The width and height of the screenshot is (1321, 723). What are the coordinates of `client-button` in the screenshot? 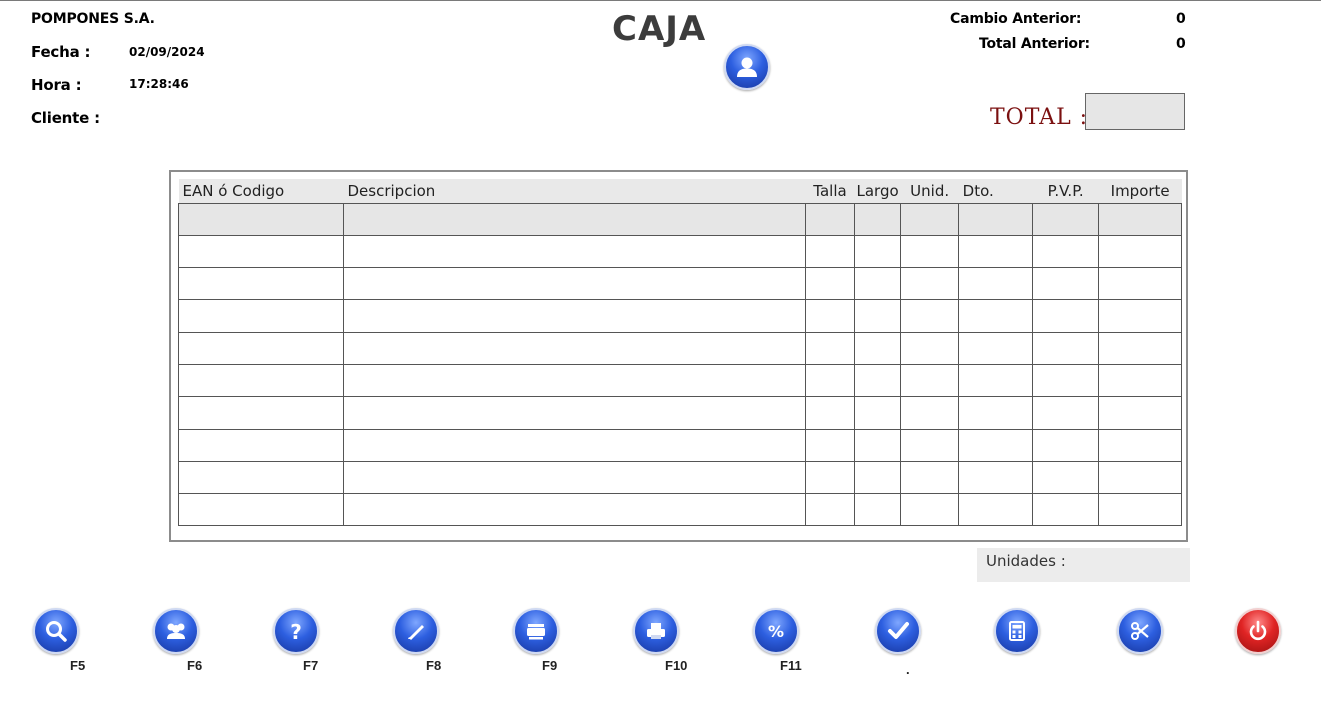 It's located at (747, 67).